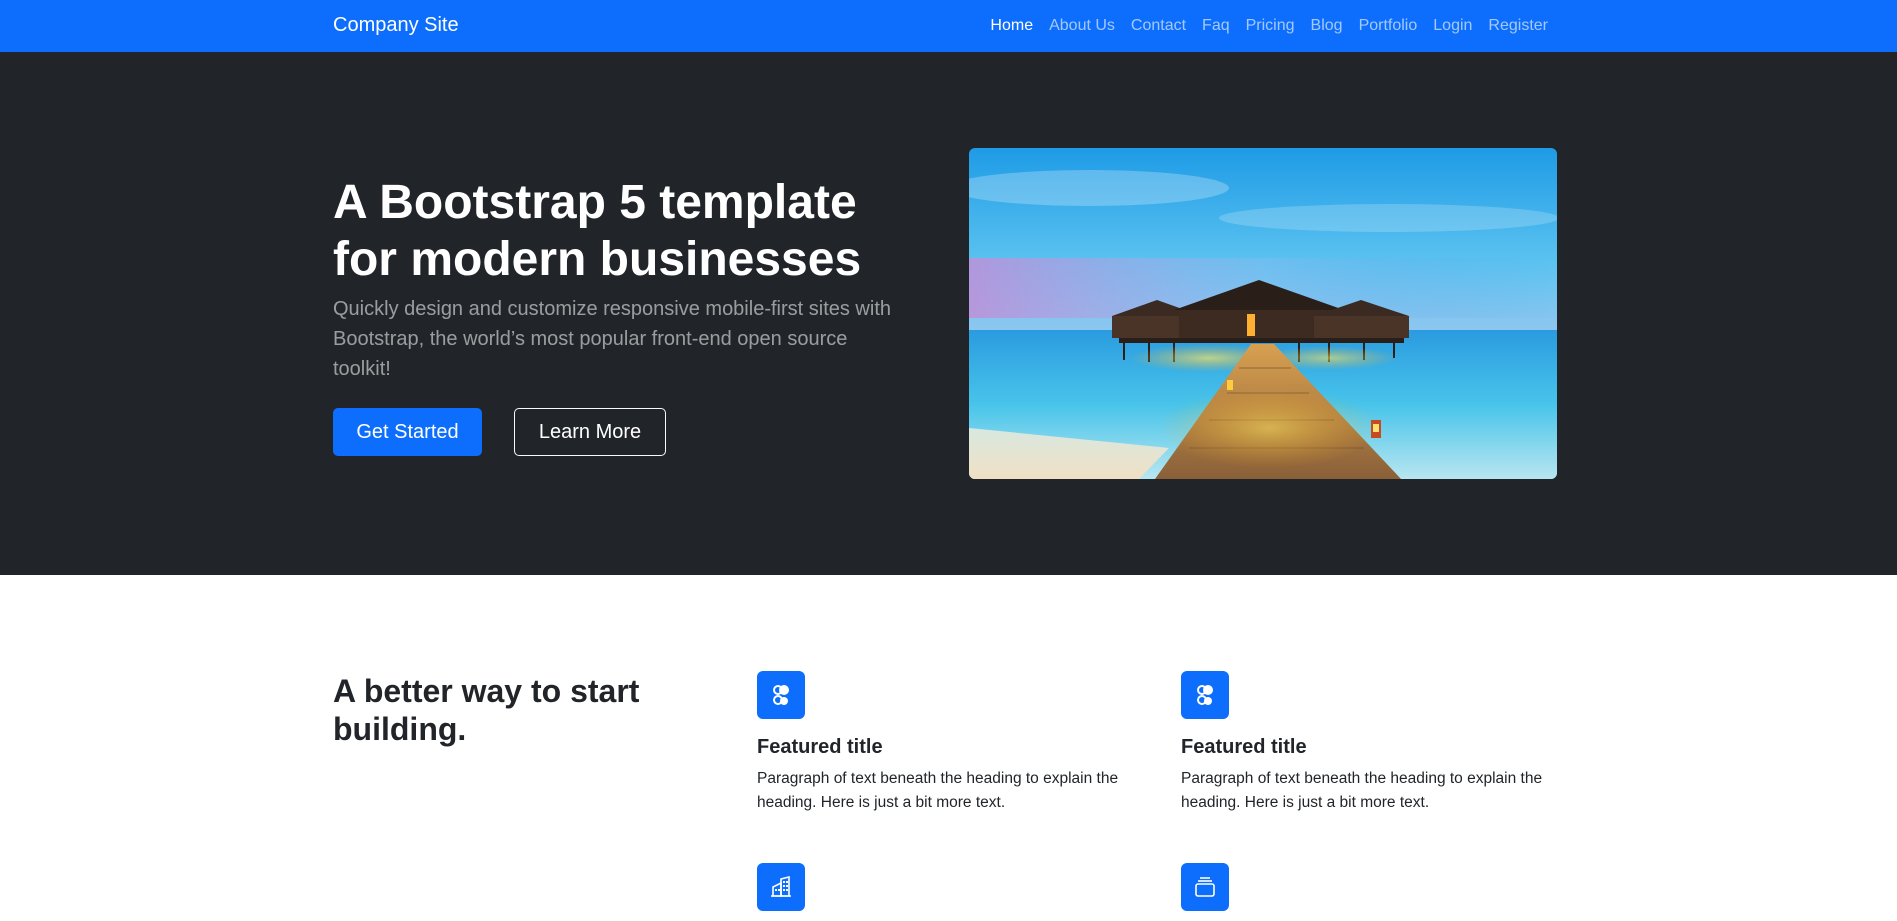  I want to click on nav-link-login: Login, so click(1452, 26).